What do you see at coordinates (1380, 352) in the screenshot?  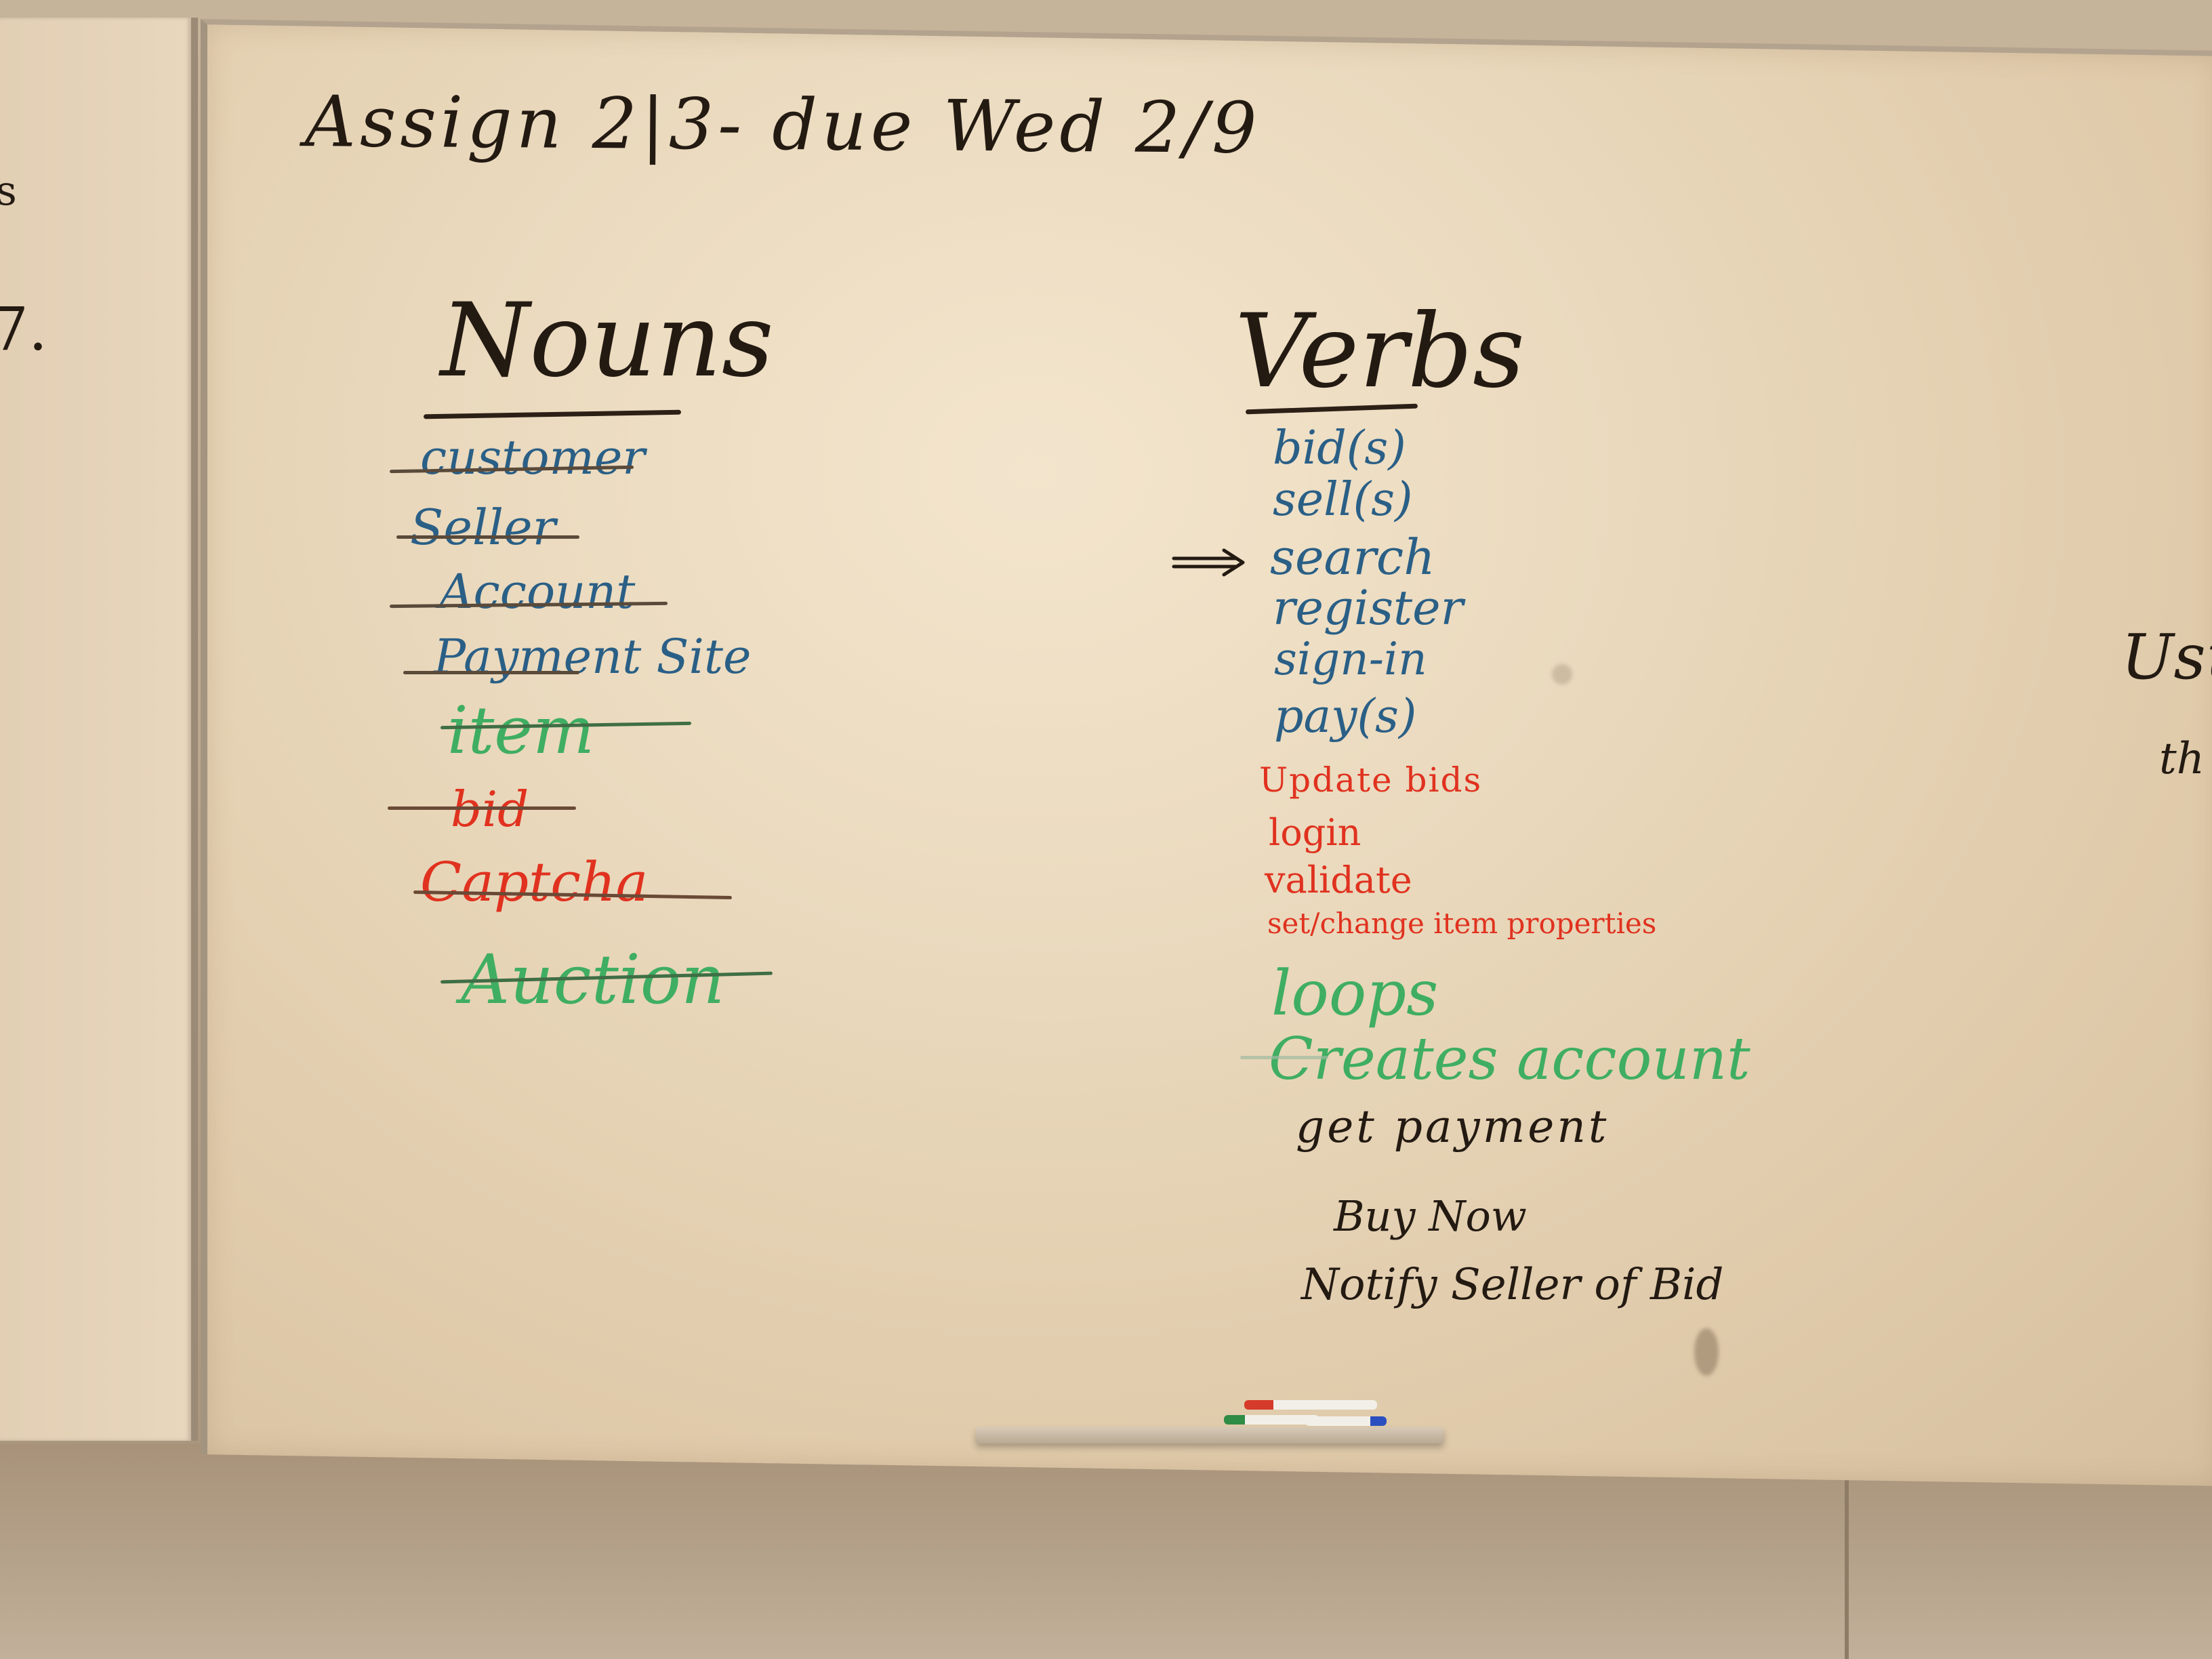 I see `verbs-heading: Verbs` at bounding box center [1380, 352].